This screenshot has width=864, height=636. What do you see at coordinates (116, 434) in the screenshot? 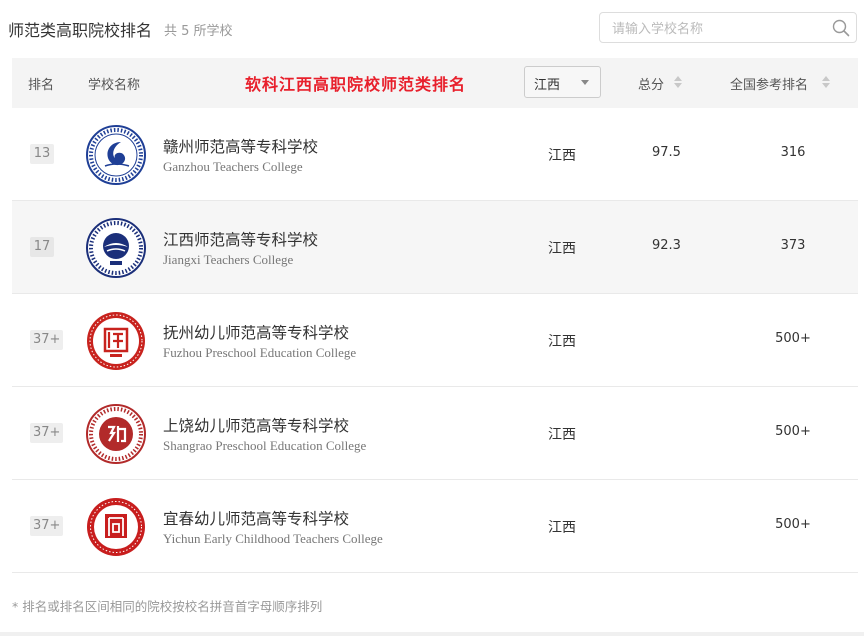
I see `shangrao-preschool-college-logo` at bounding box center [116, 434].